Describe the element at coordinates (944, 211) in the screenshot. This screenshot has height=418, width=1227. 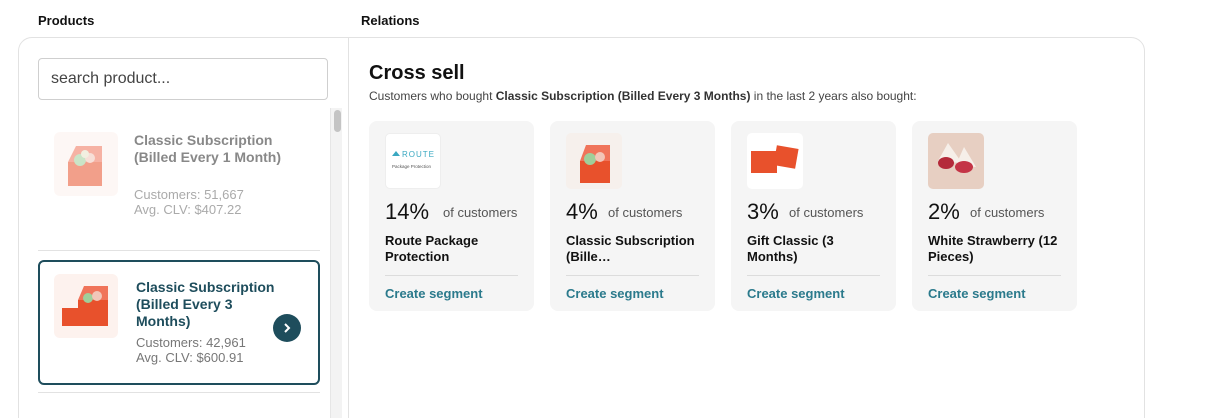
I see `percentage-value: 2%` at that location.